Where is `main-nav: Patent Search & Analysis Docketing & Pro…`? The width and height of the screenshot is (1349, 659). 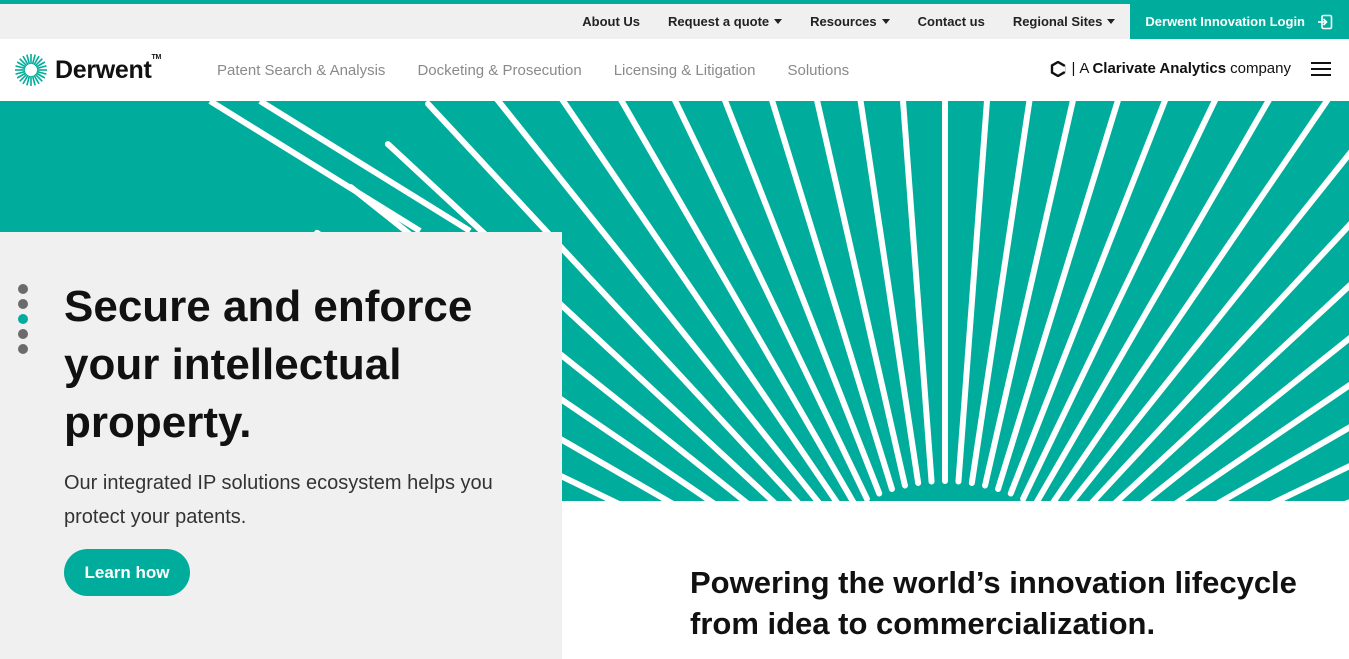 main-nav: Patent Search & Analysis Docketing & Pro… is located at coordinates (533, 70).